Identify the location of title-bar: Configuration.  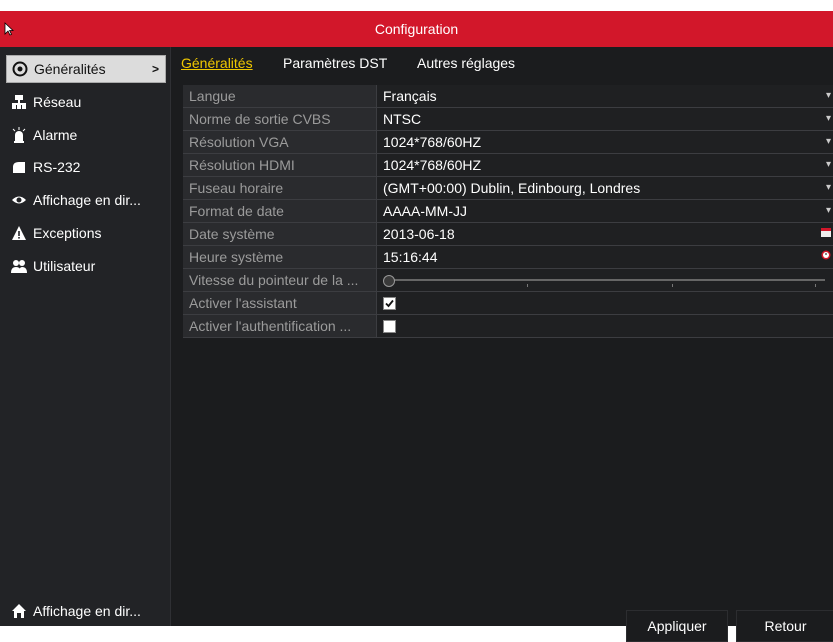
(416, 29).